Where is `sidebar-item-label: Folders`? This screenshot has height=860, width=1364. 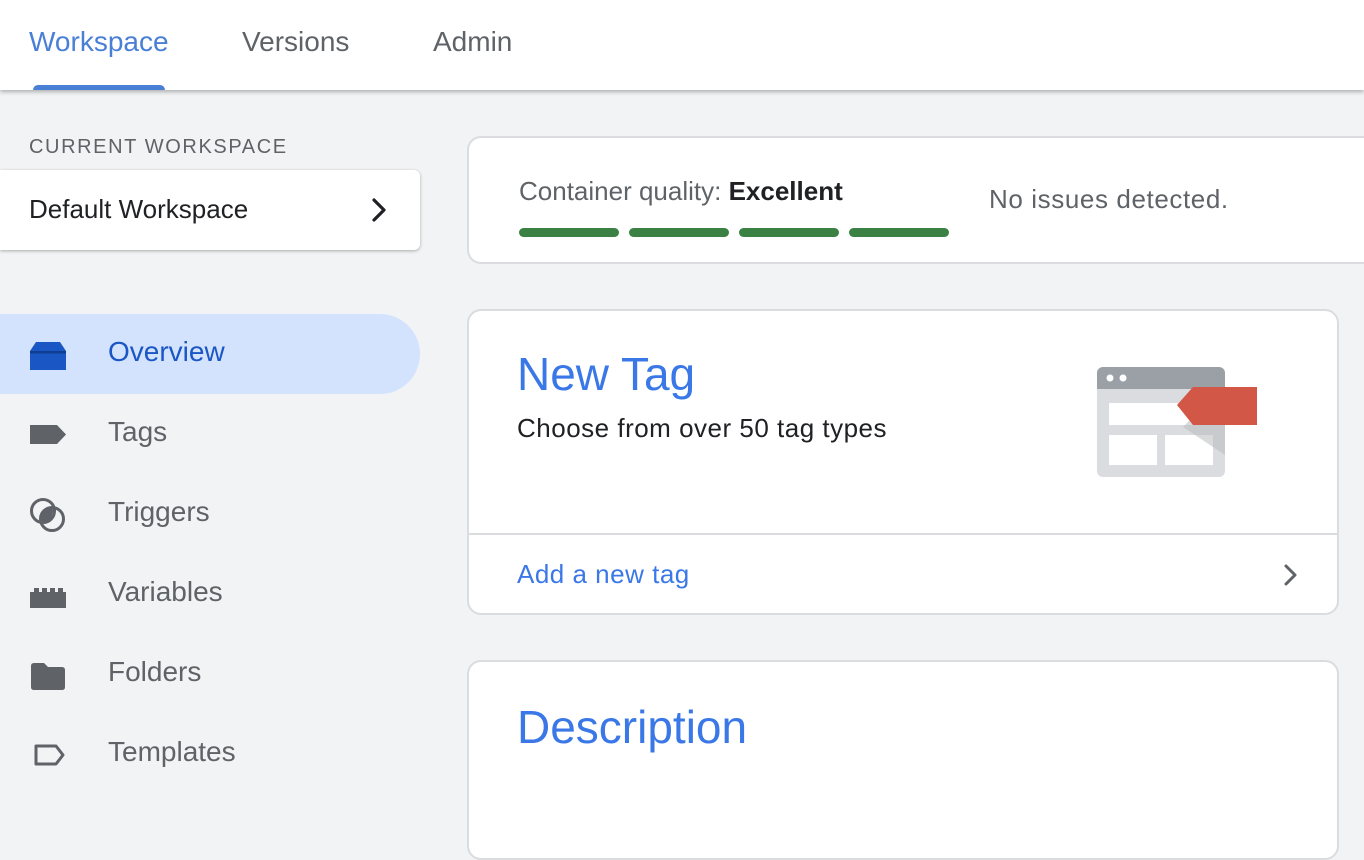
sidebar-item-label: Folders is located at coordinates (155, 671).